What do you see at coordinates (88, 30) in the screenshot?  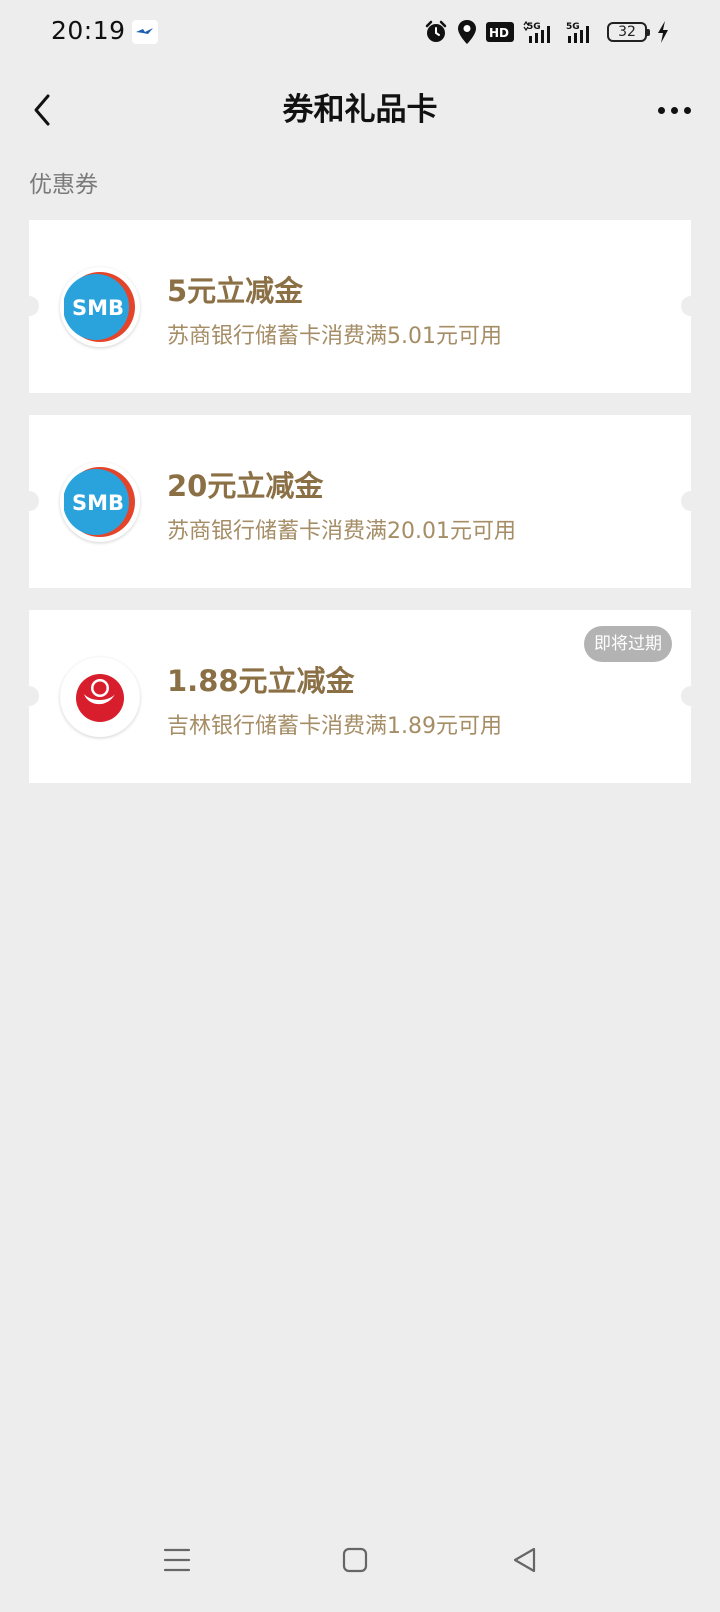 I see `status-time: 20:19` at bounding box center [88, 30].